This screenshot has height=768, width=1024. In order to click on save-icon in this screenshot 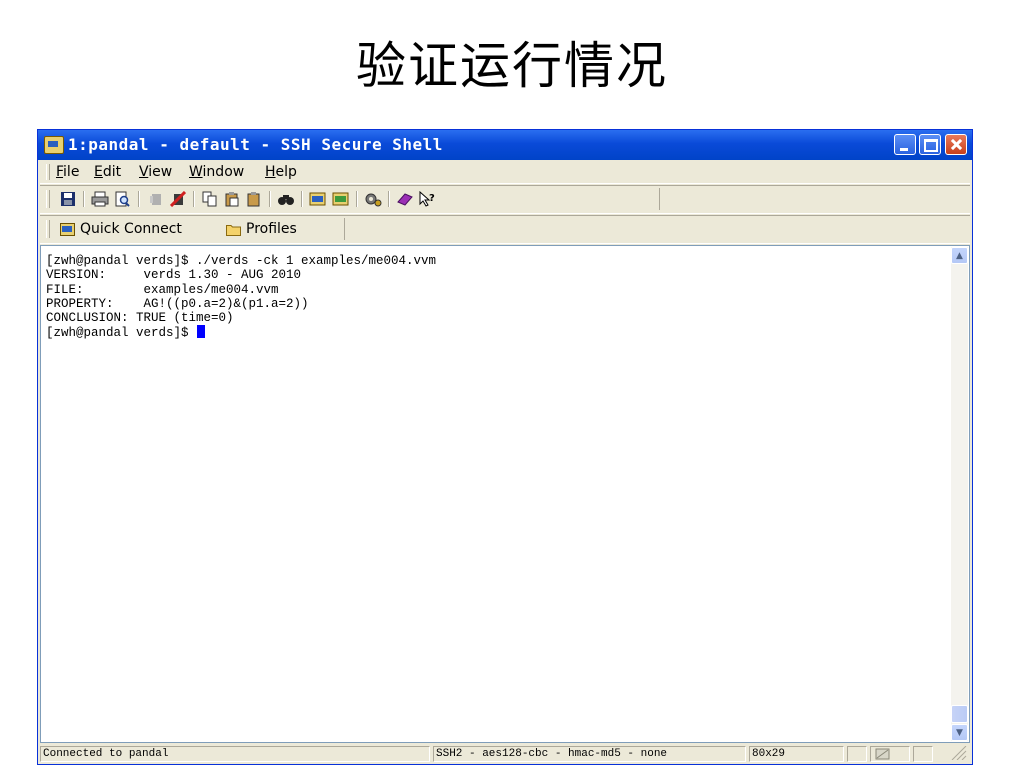, I will do `click(68, 199)`.